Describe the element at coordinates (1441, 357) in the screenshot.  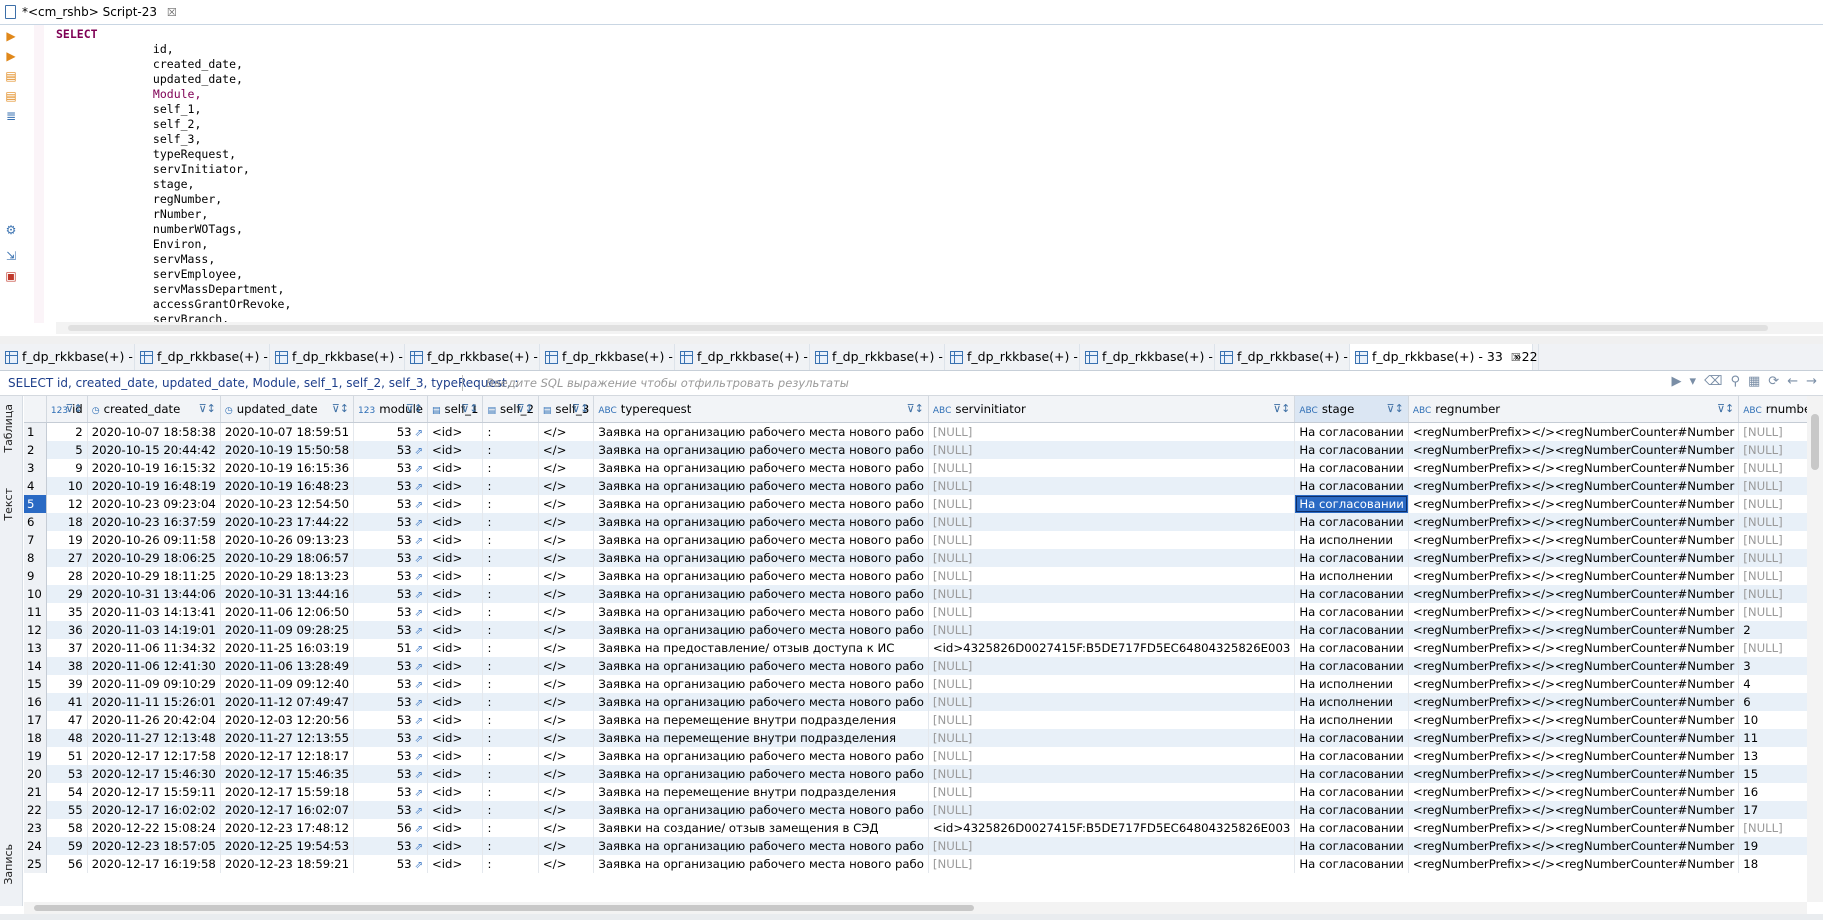
I see `result-tab: f_dp_rkkbase(+) - 33 ☒` at that location.